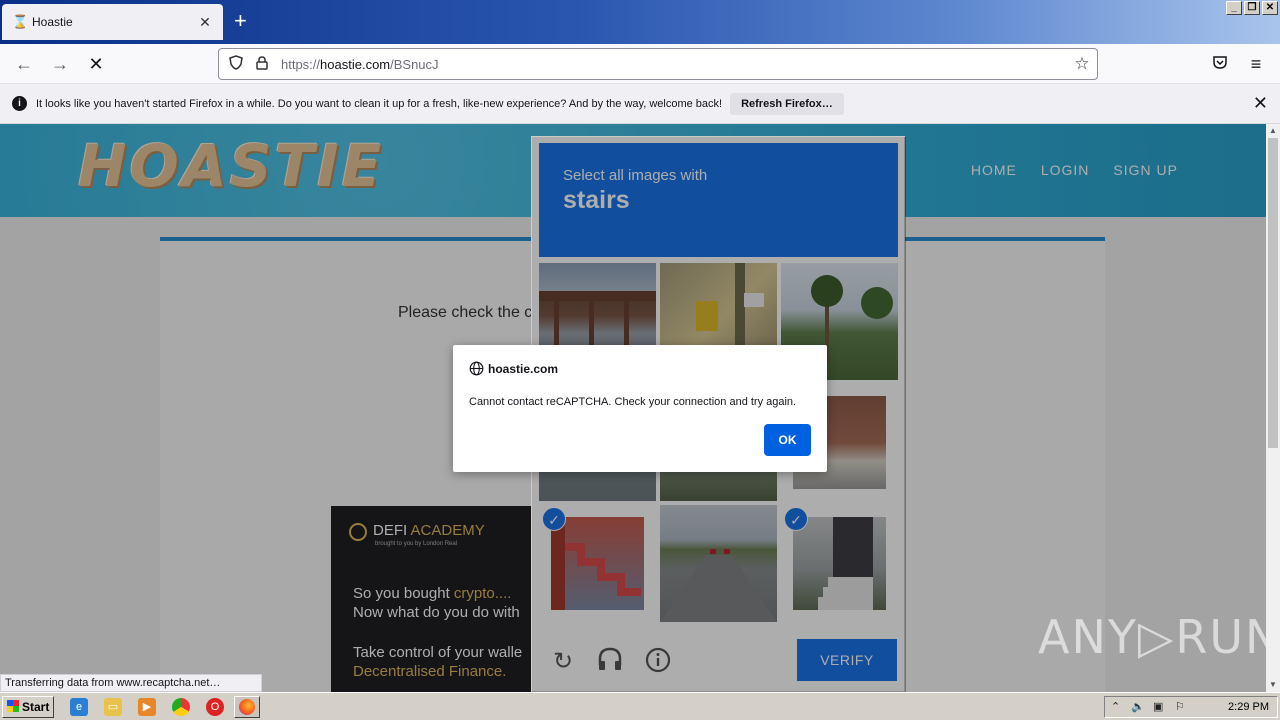 This screenshot has height=720, width=1280. What do you see at coordinates (262, 64) in the screenshot?
I see `lock-icon` at bounding box center [262, 64].